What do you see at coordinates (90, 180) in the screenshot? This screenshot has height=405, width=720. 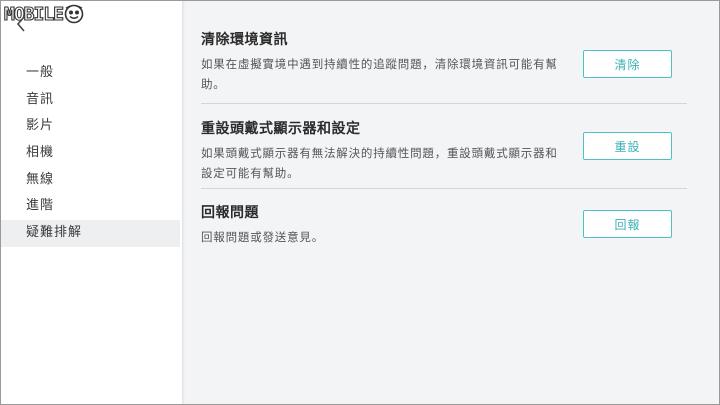 I see `sidebar-item-wireless: 無線` at bounding box center [90, 180].